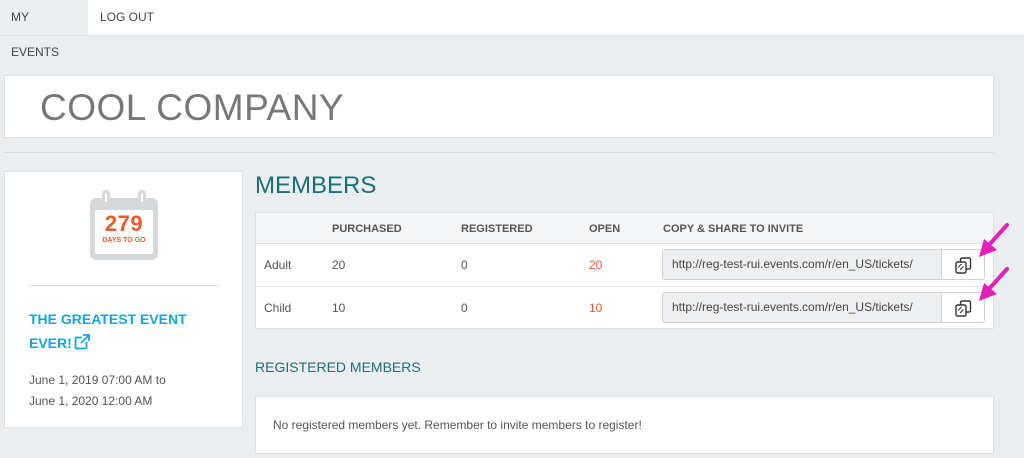 The height and width of the screenshot is (458, 1024). What do you see at coordinates (278, 308) in the screenshot?
I see `member-type: Child` at bounding box center [278, 308].